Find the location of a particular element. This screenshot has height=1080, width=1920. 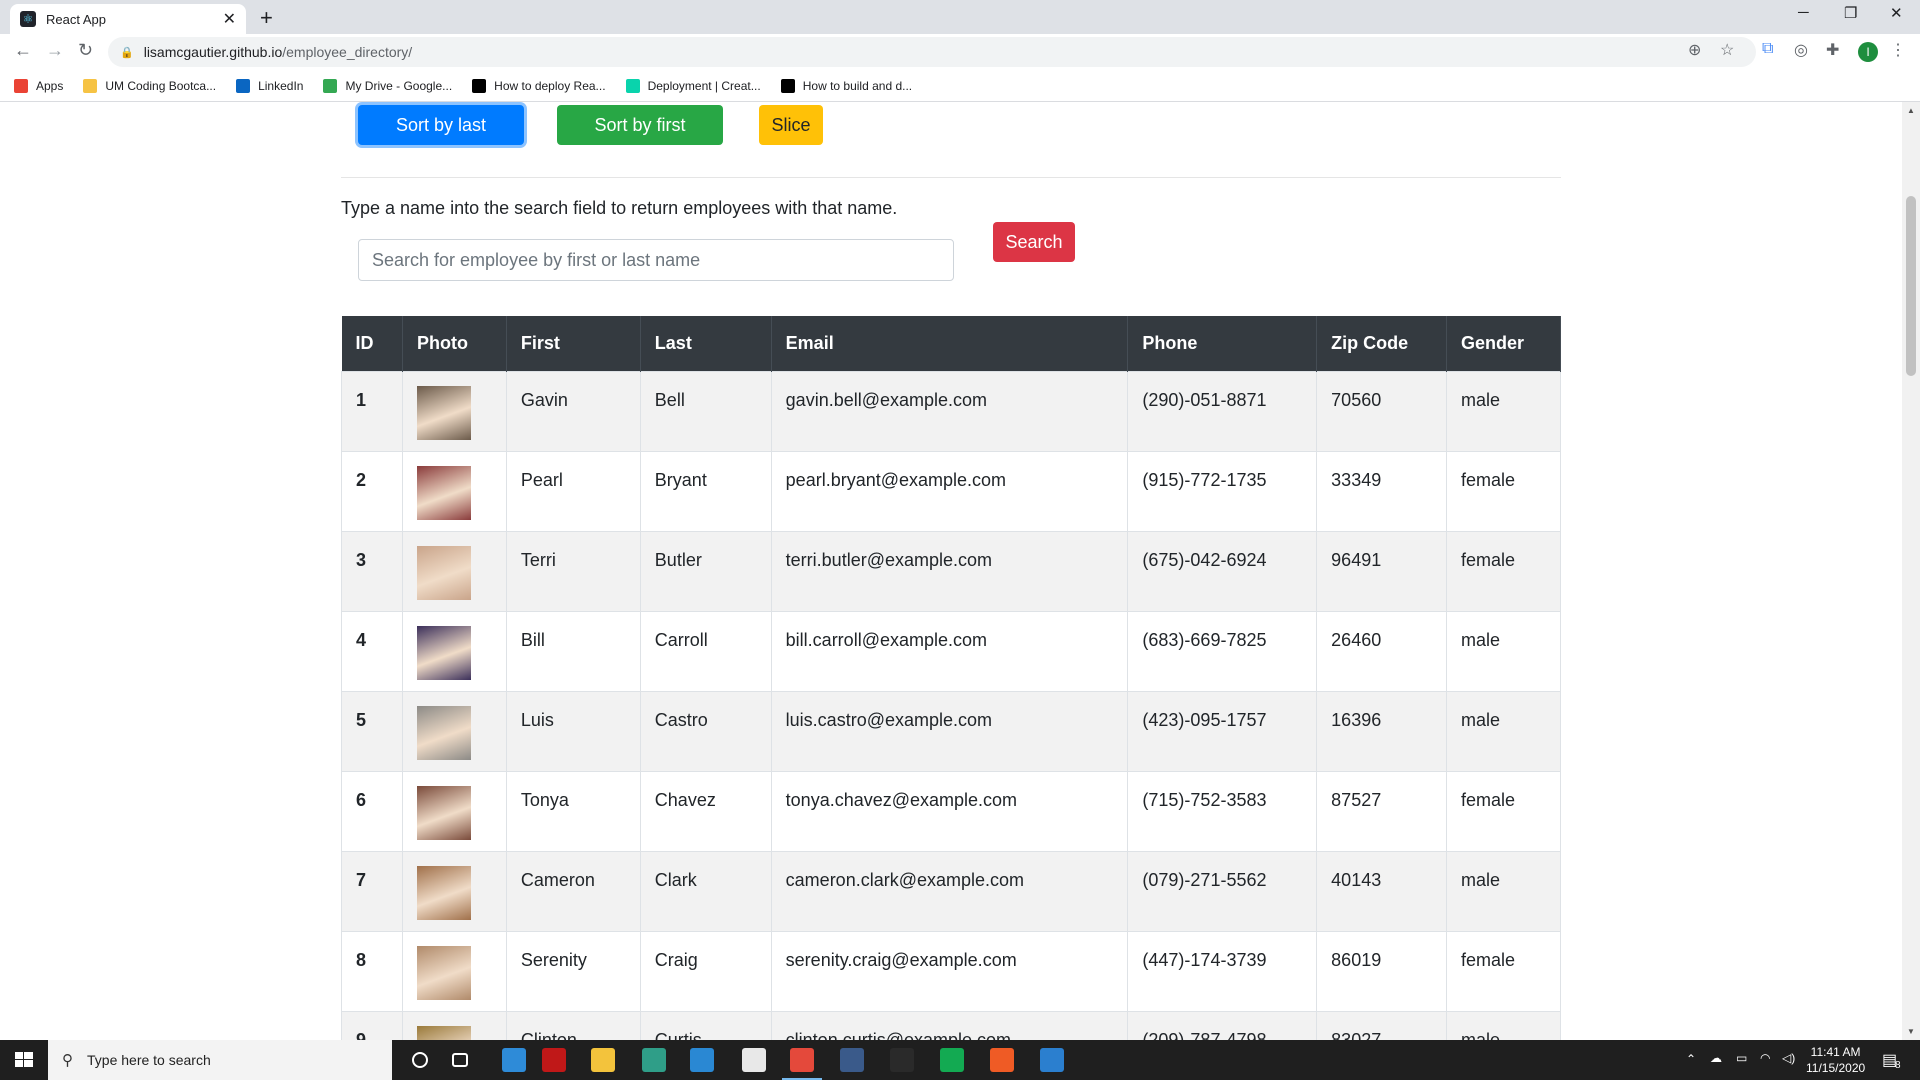

extension-icon: ◎ is located at coordinates (1801, 50).